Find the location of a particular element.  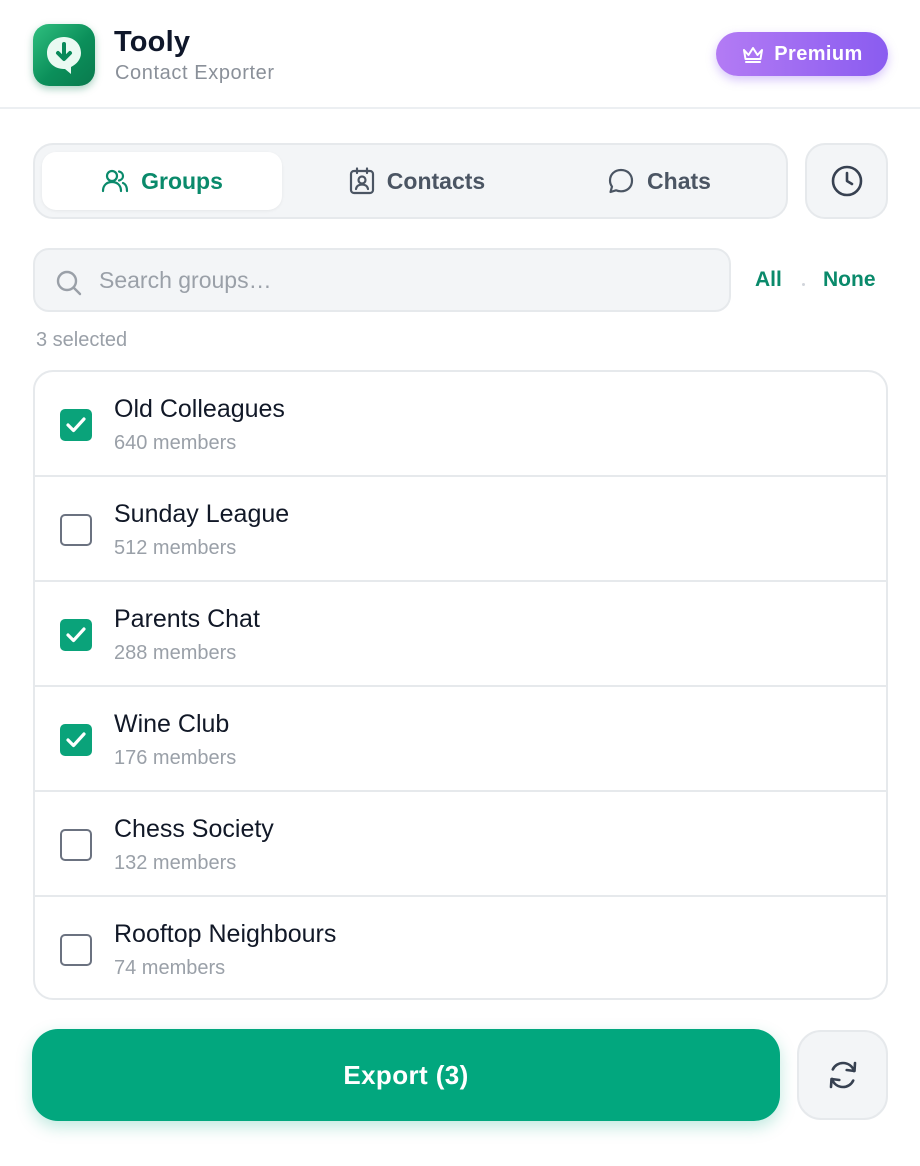

list-item: Sunday League 512 members is located at coordinates (460, 529).